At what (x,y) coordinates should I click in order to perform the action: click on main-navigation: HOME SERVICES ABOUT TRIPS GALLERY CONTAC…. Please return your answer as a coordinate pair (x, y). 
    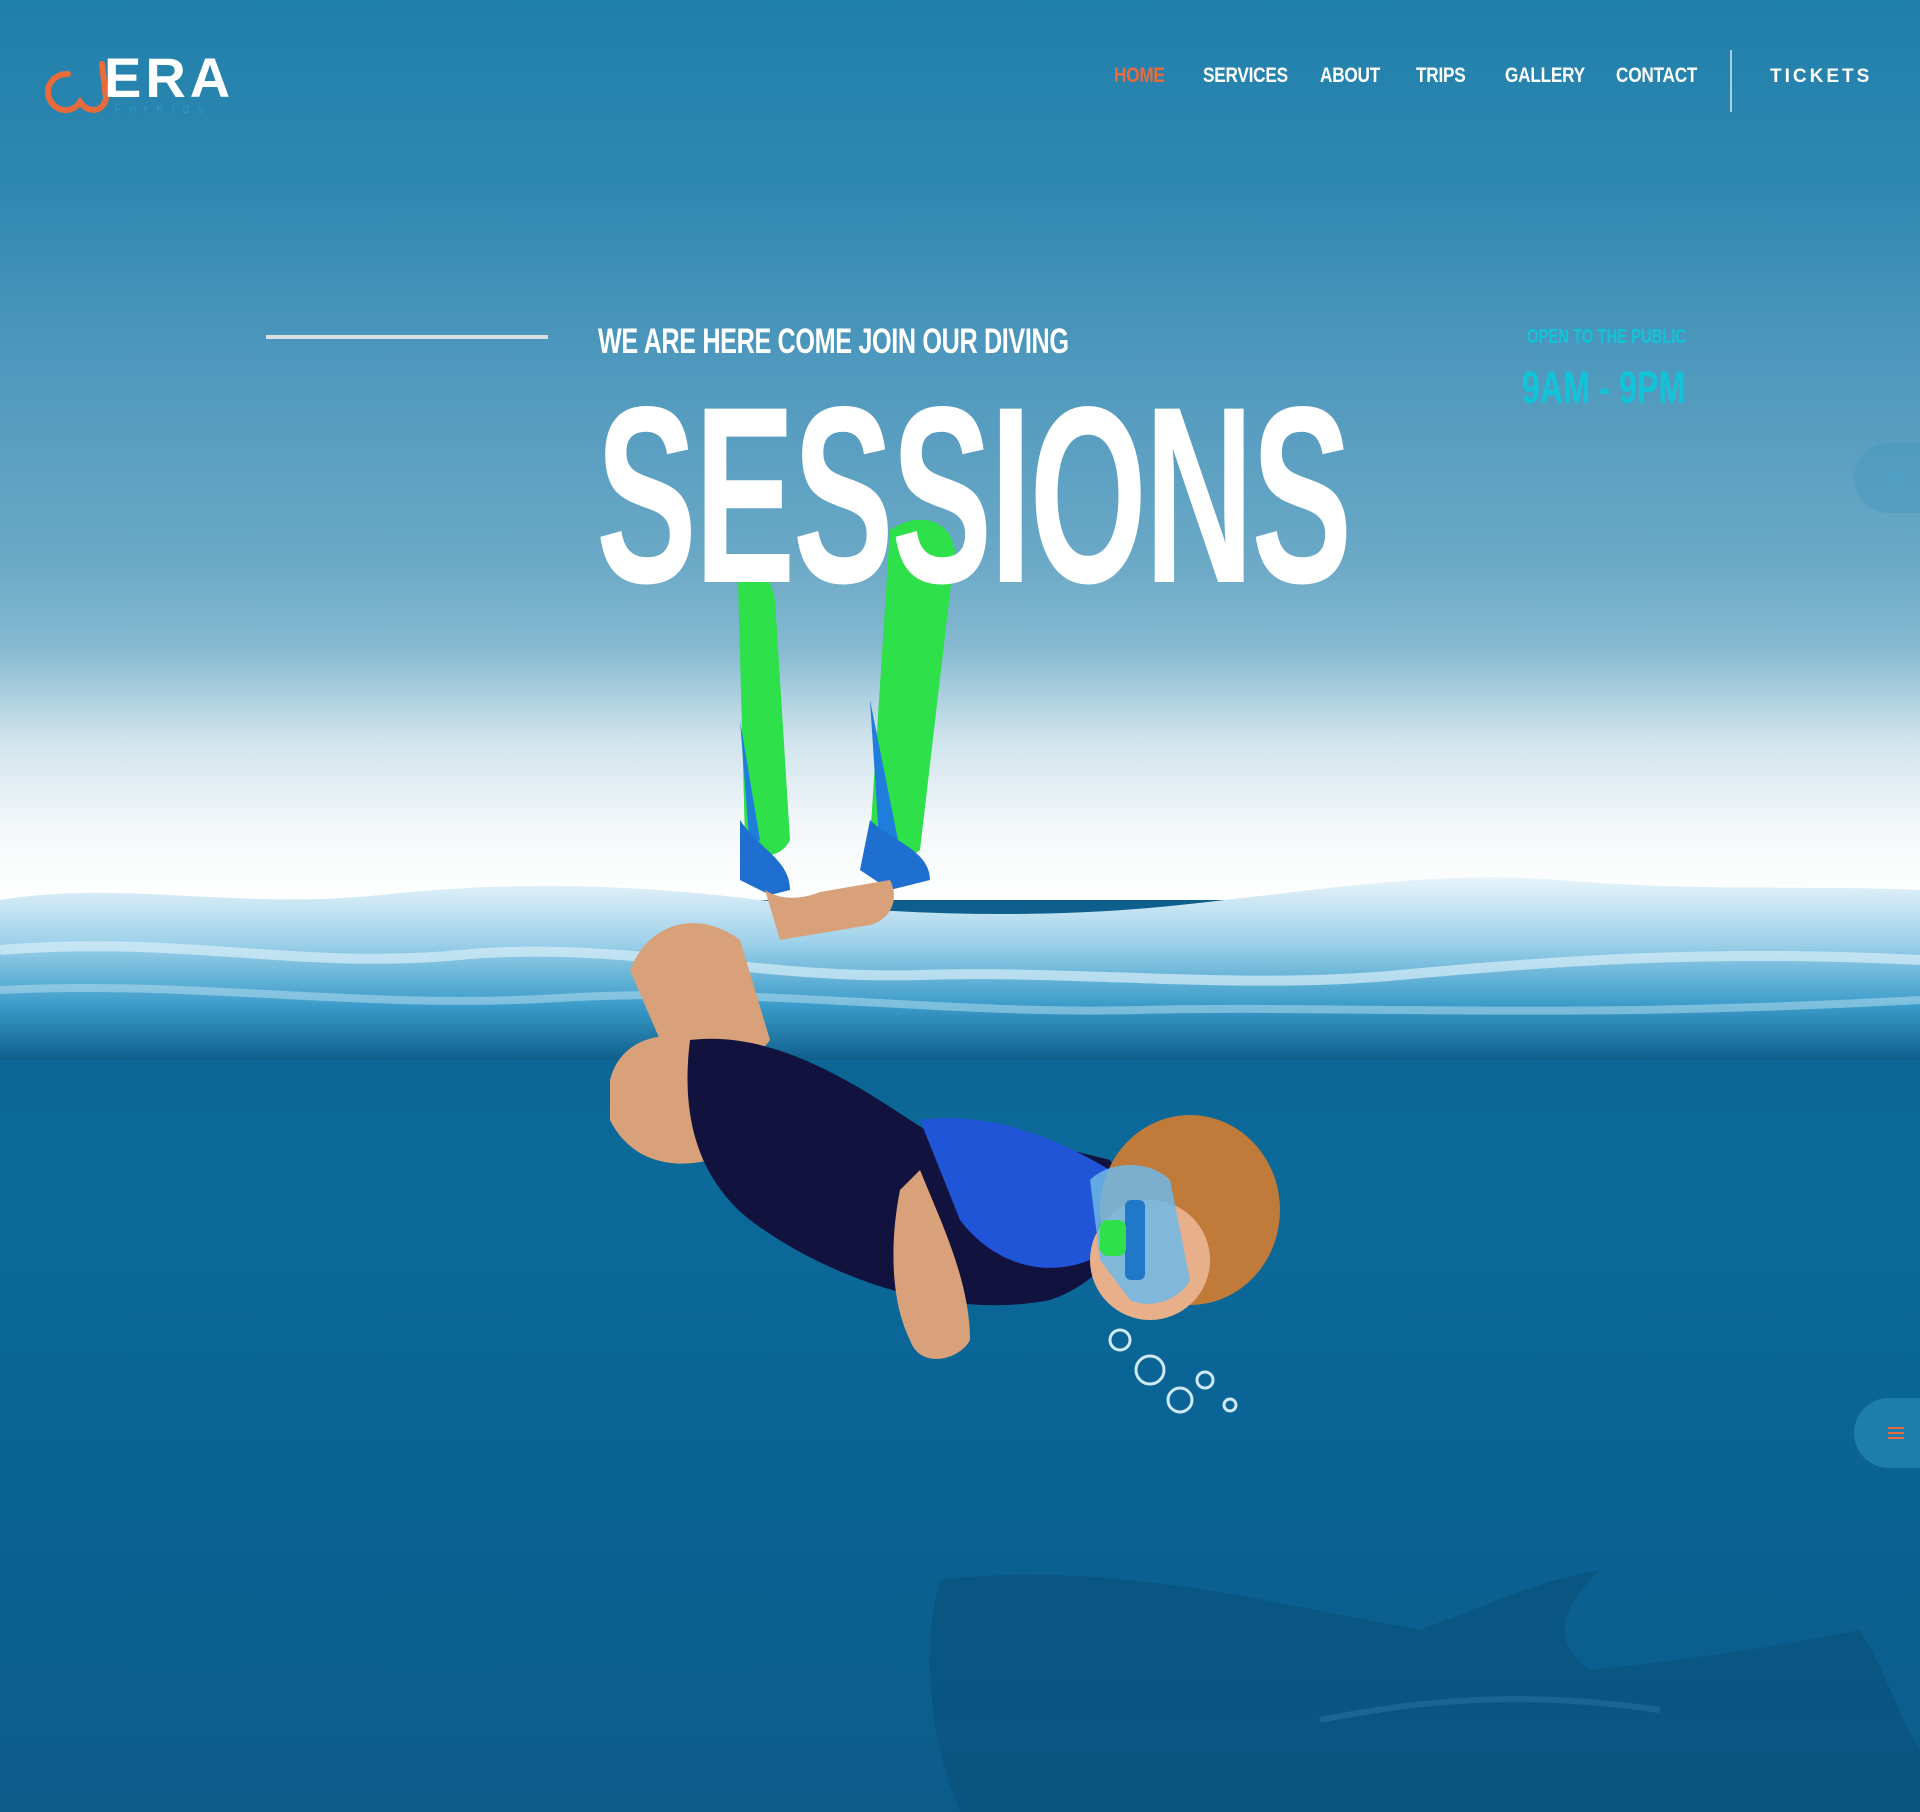
    Looking at the image, I should click on (960, 79).